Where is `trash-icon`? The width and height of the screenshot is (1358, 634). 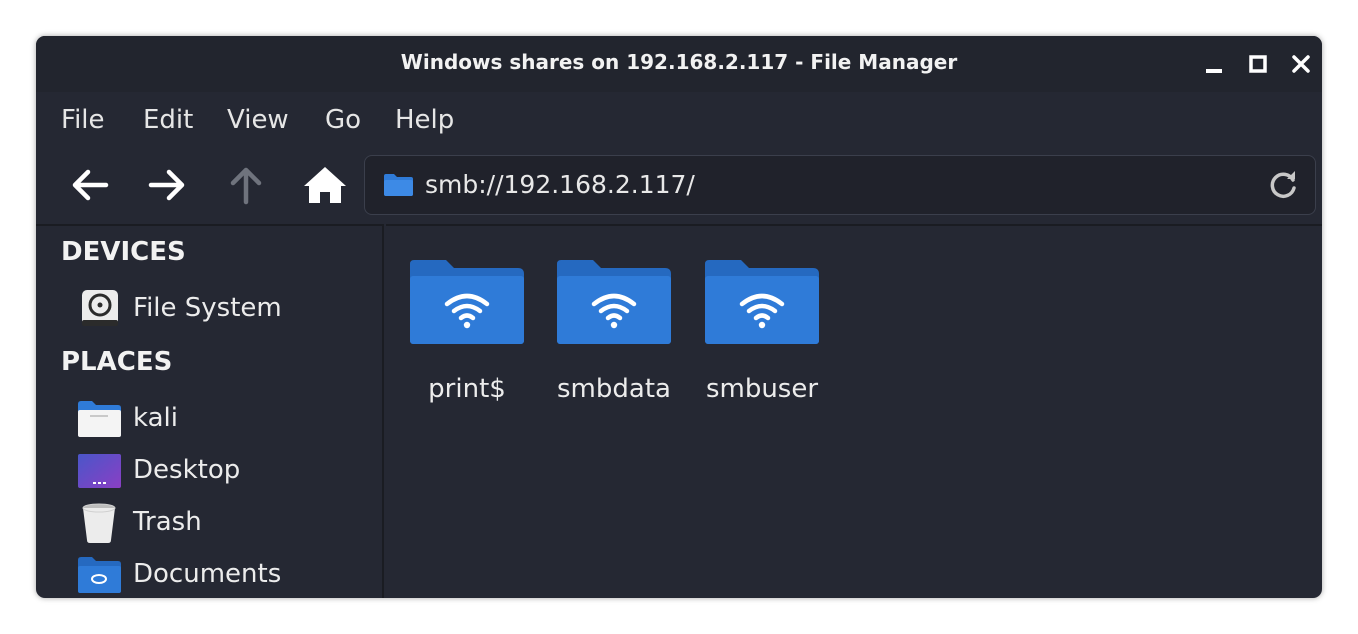
trash-icon is located at coordinates (99, 523).